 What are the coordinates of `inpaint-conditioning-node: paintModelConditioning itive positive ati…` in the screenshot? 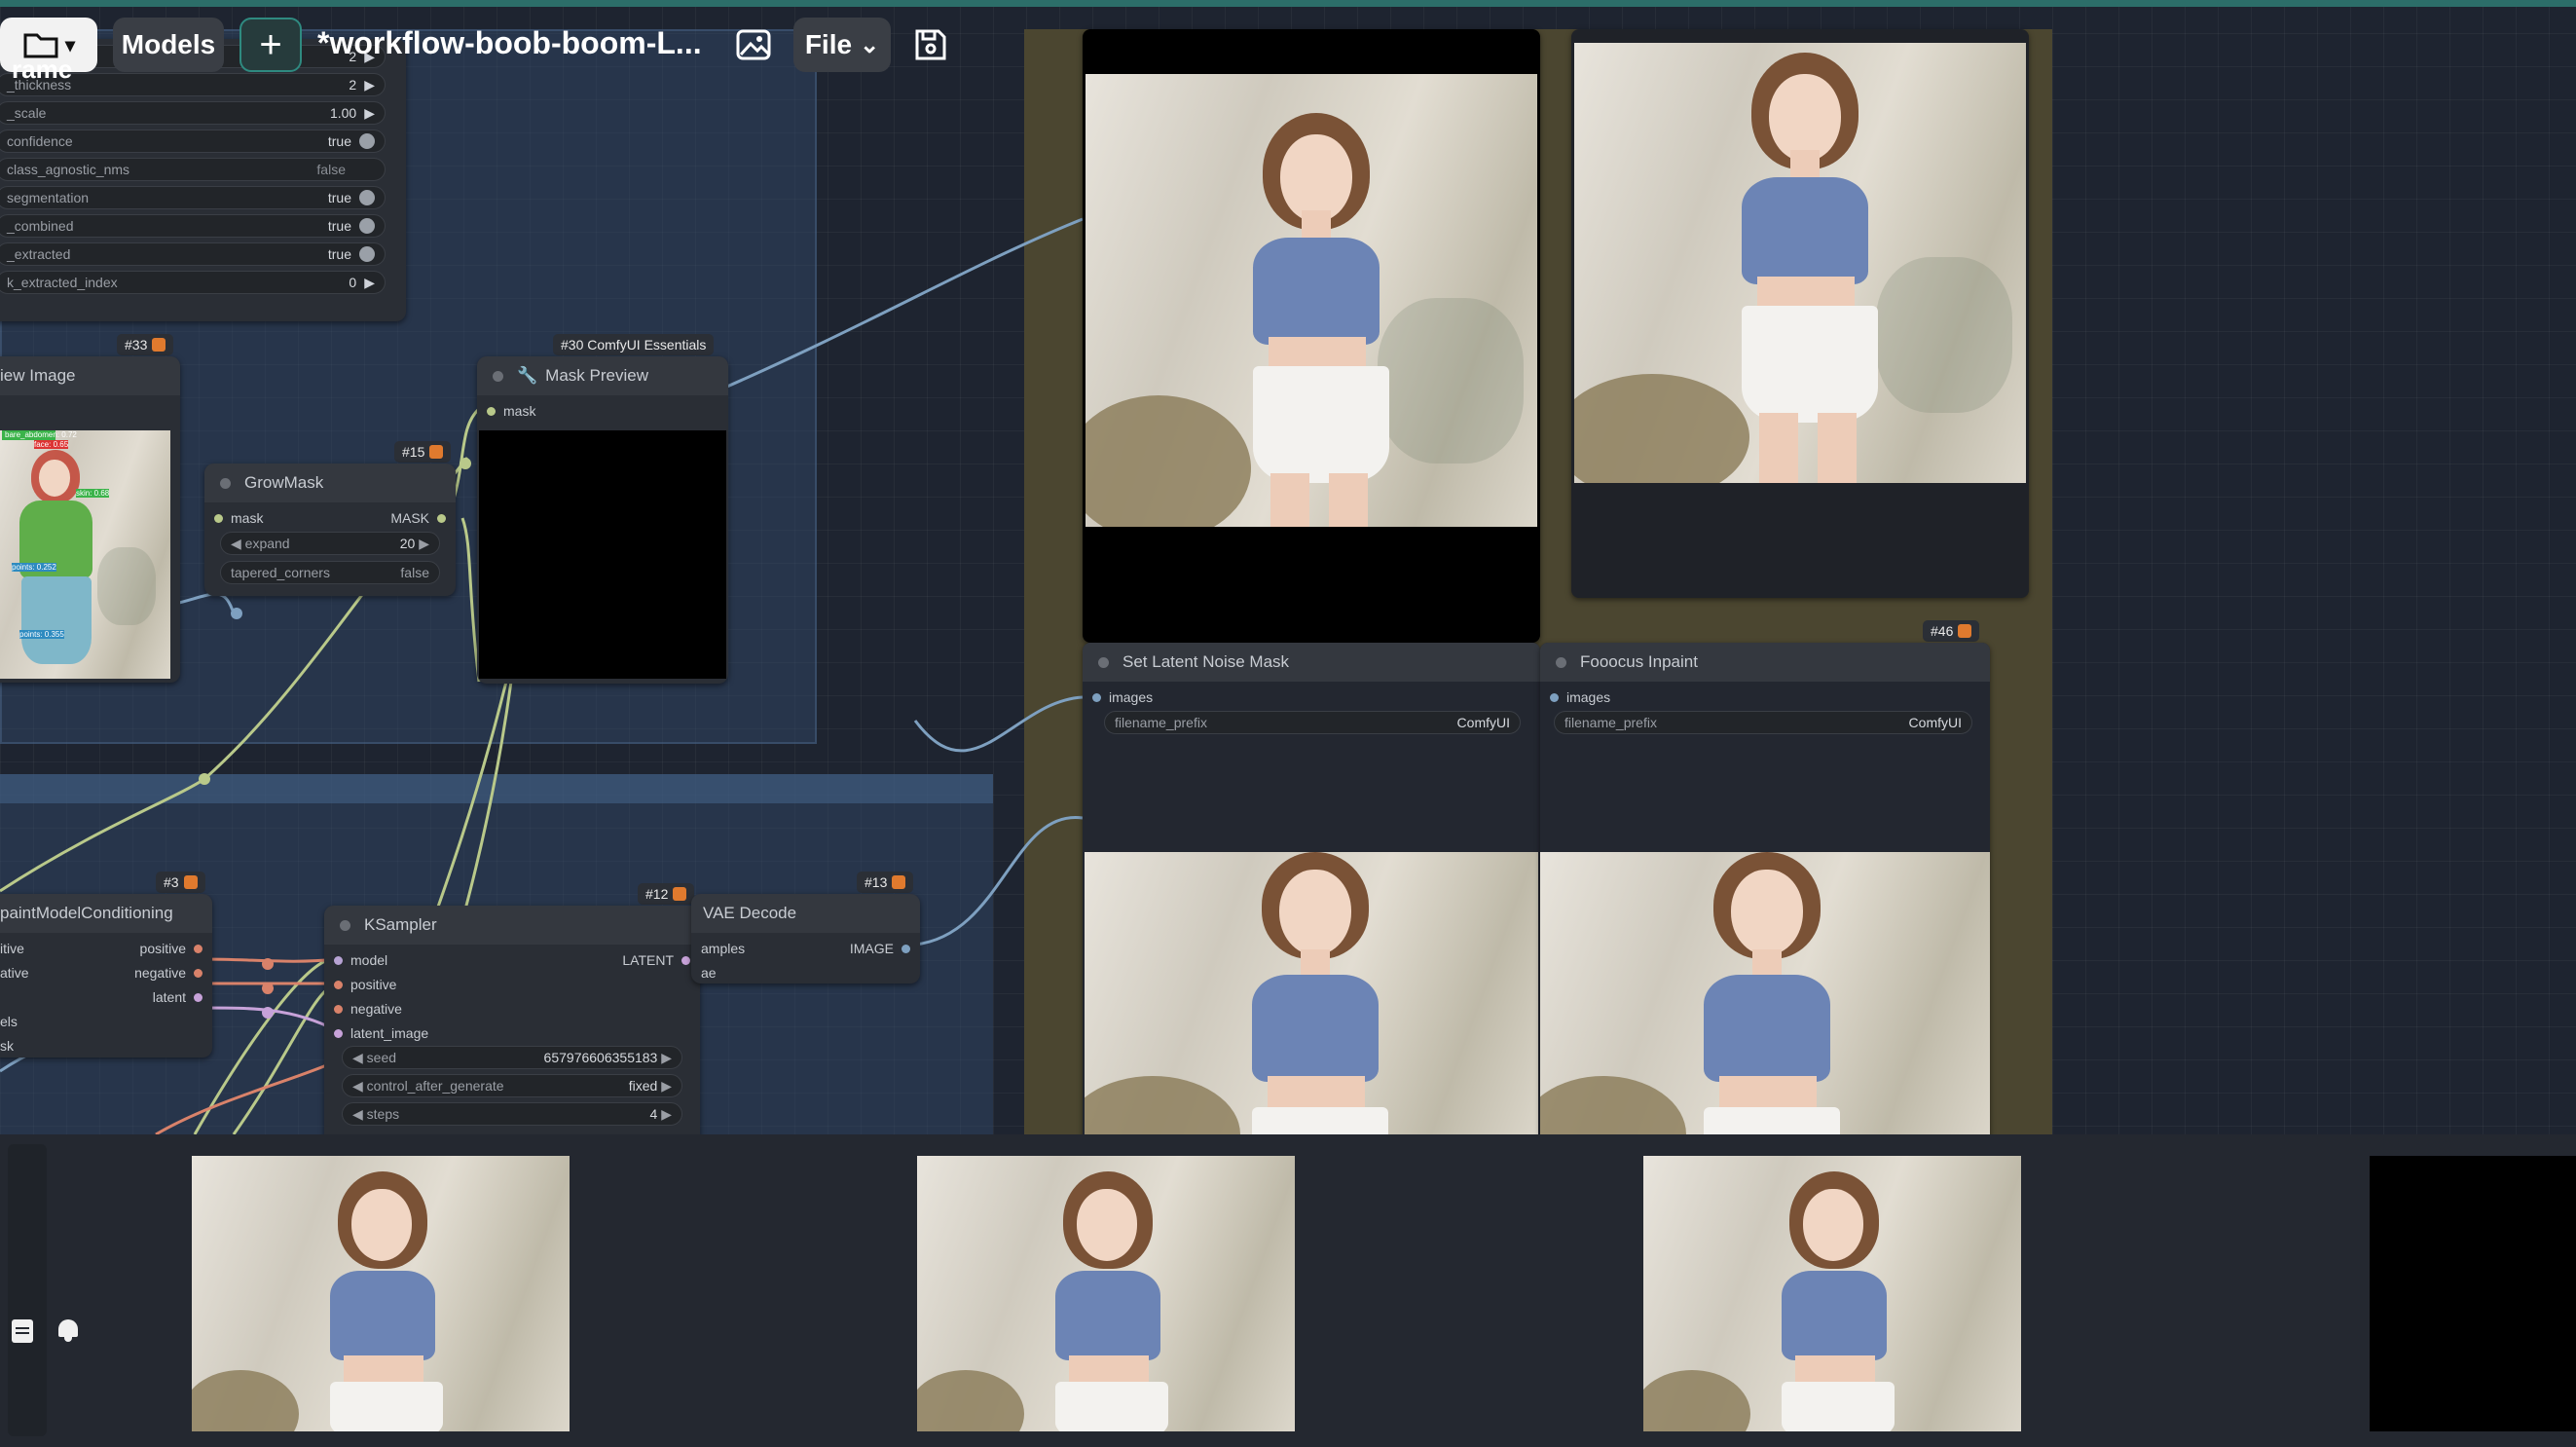 It's located at (106, 975).